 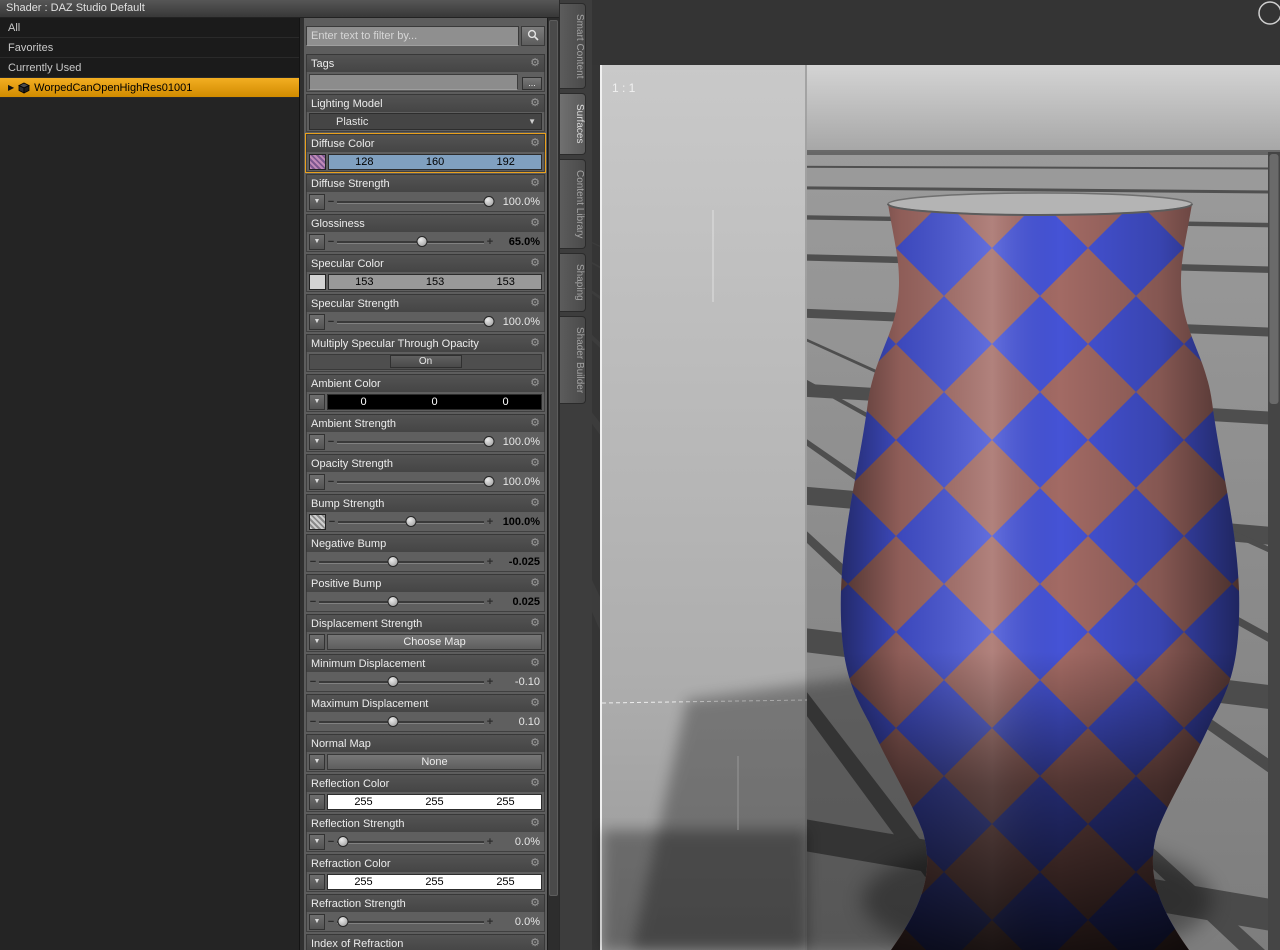 What do you see at coordinates (425, 663) in the screenshot?
I see `property-header: Minimum Displacement ⚙` at bounding box center [425, 663].